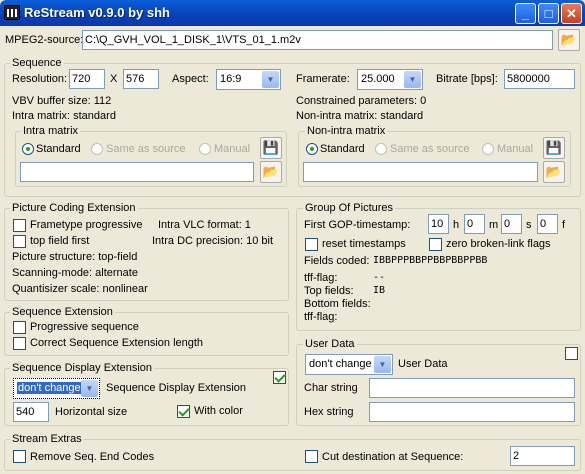 This screenshot has height=474, width=585. I want to click on mpeg2-source-input: C:\Q_GVH_VOL_1_DISK_1\VTS_01_1.m2v, so click(317, 40).